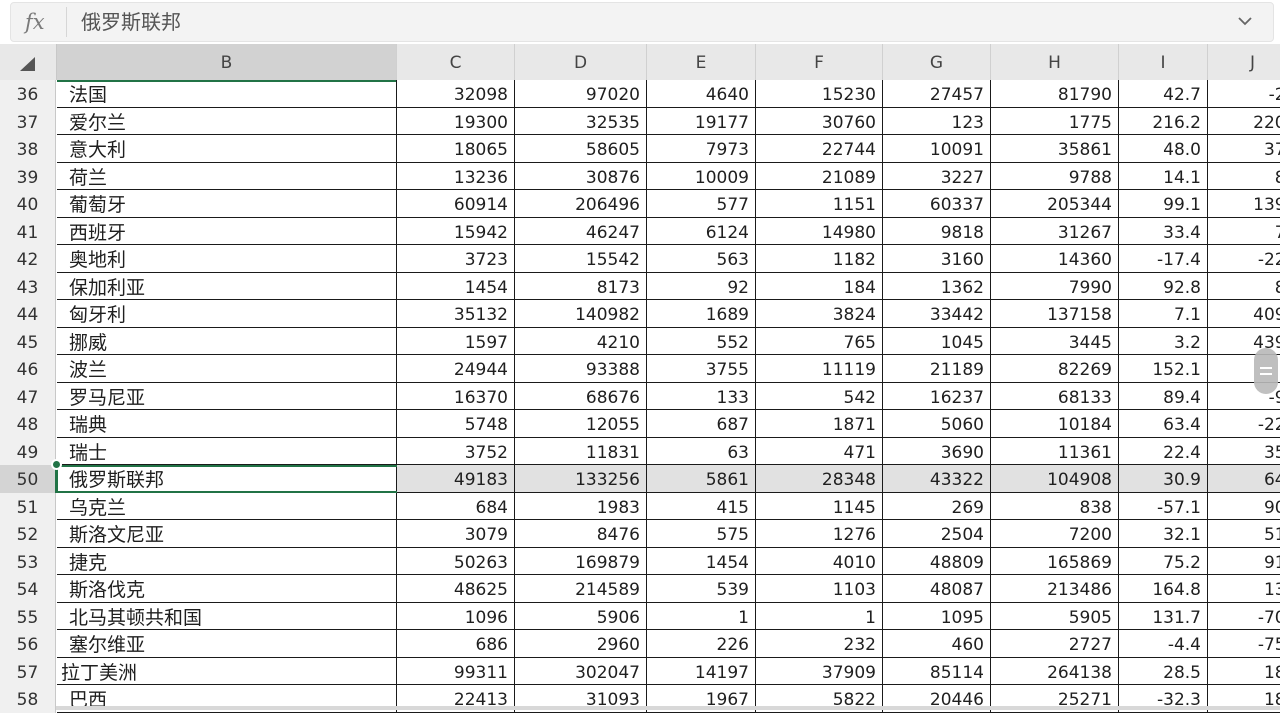 The height and width of the screenshot is (715, 1280). What do you see at coordinates (1055, 369) in the screenshot?
I see `cell-value: 82269` at bounding box center [1055, 369].